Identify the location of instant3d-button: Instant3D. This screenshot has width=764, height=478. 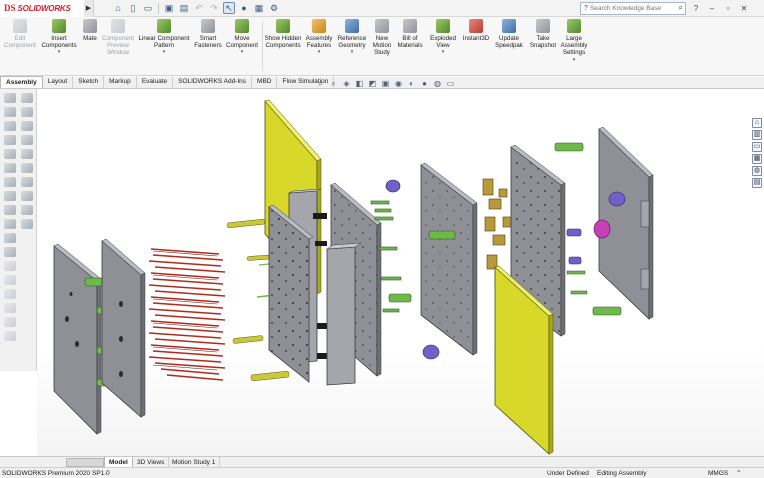
(476, 30).